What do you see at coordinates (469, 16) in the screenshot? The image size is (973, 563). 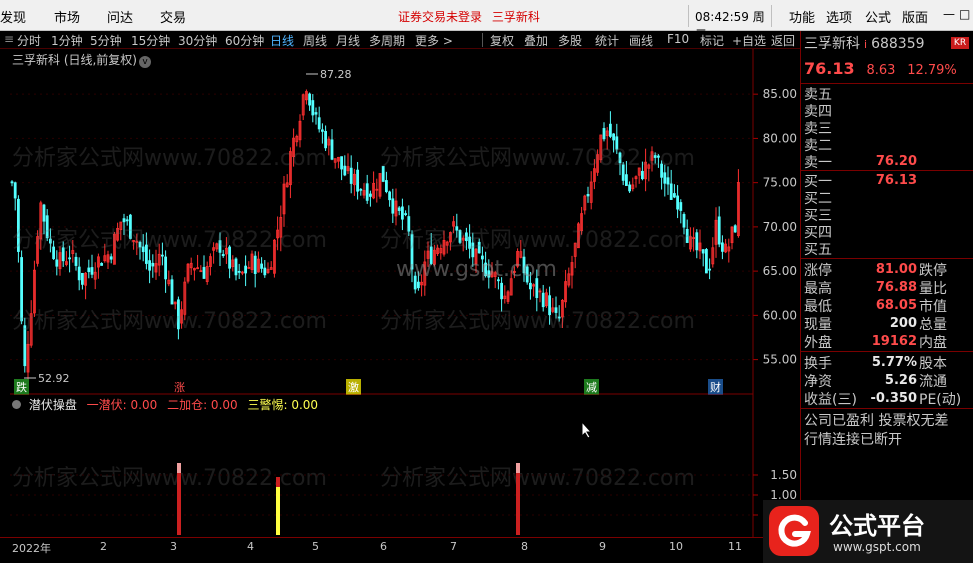 I see `login-notice: 证券交易未登录 三孚新科` at bounding box center [469, 16].